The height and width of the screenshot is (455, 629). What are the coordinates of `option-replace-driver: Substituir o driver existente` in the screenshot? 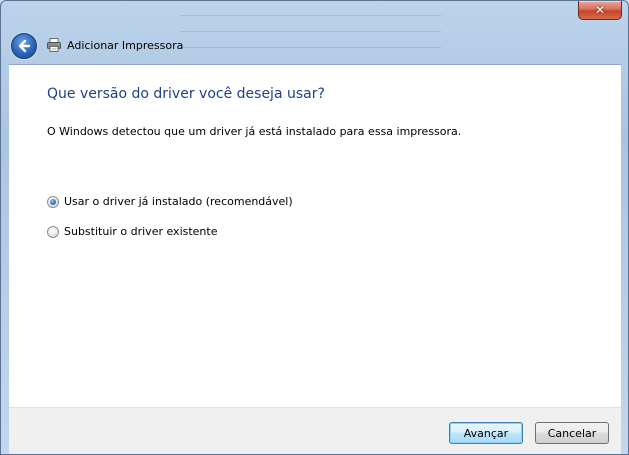 It's located at (132, 231).